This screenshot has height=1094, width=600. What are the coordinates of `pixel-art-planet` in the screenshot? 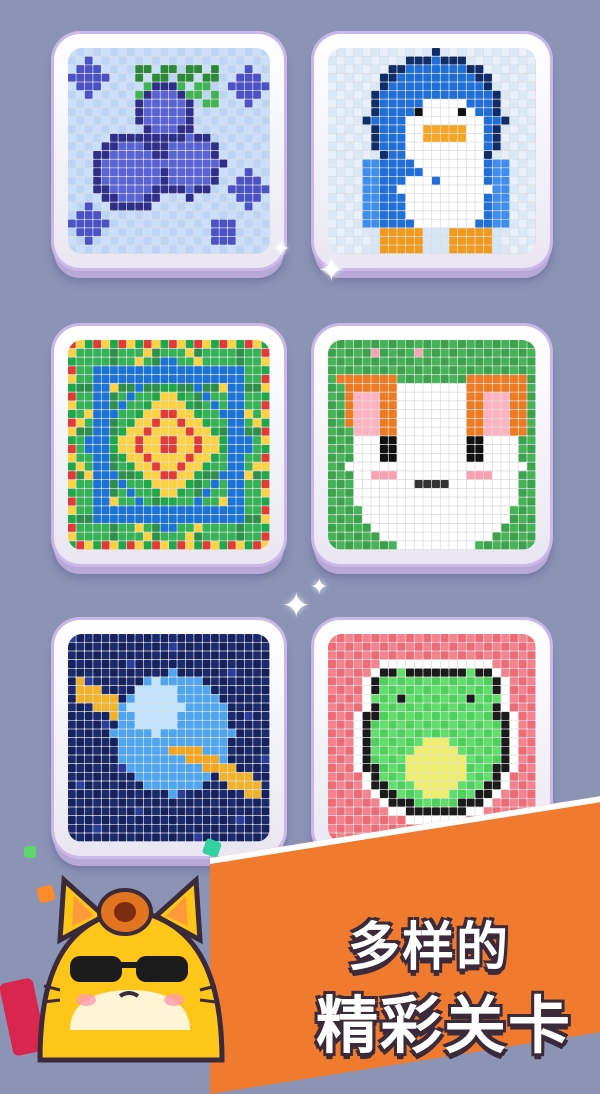 It's located at (169, 738).